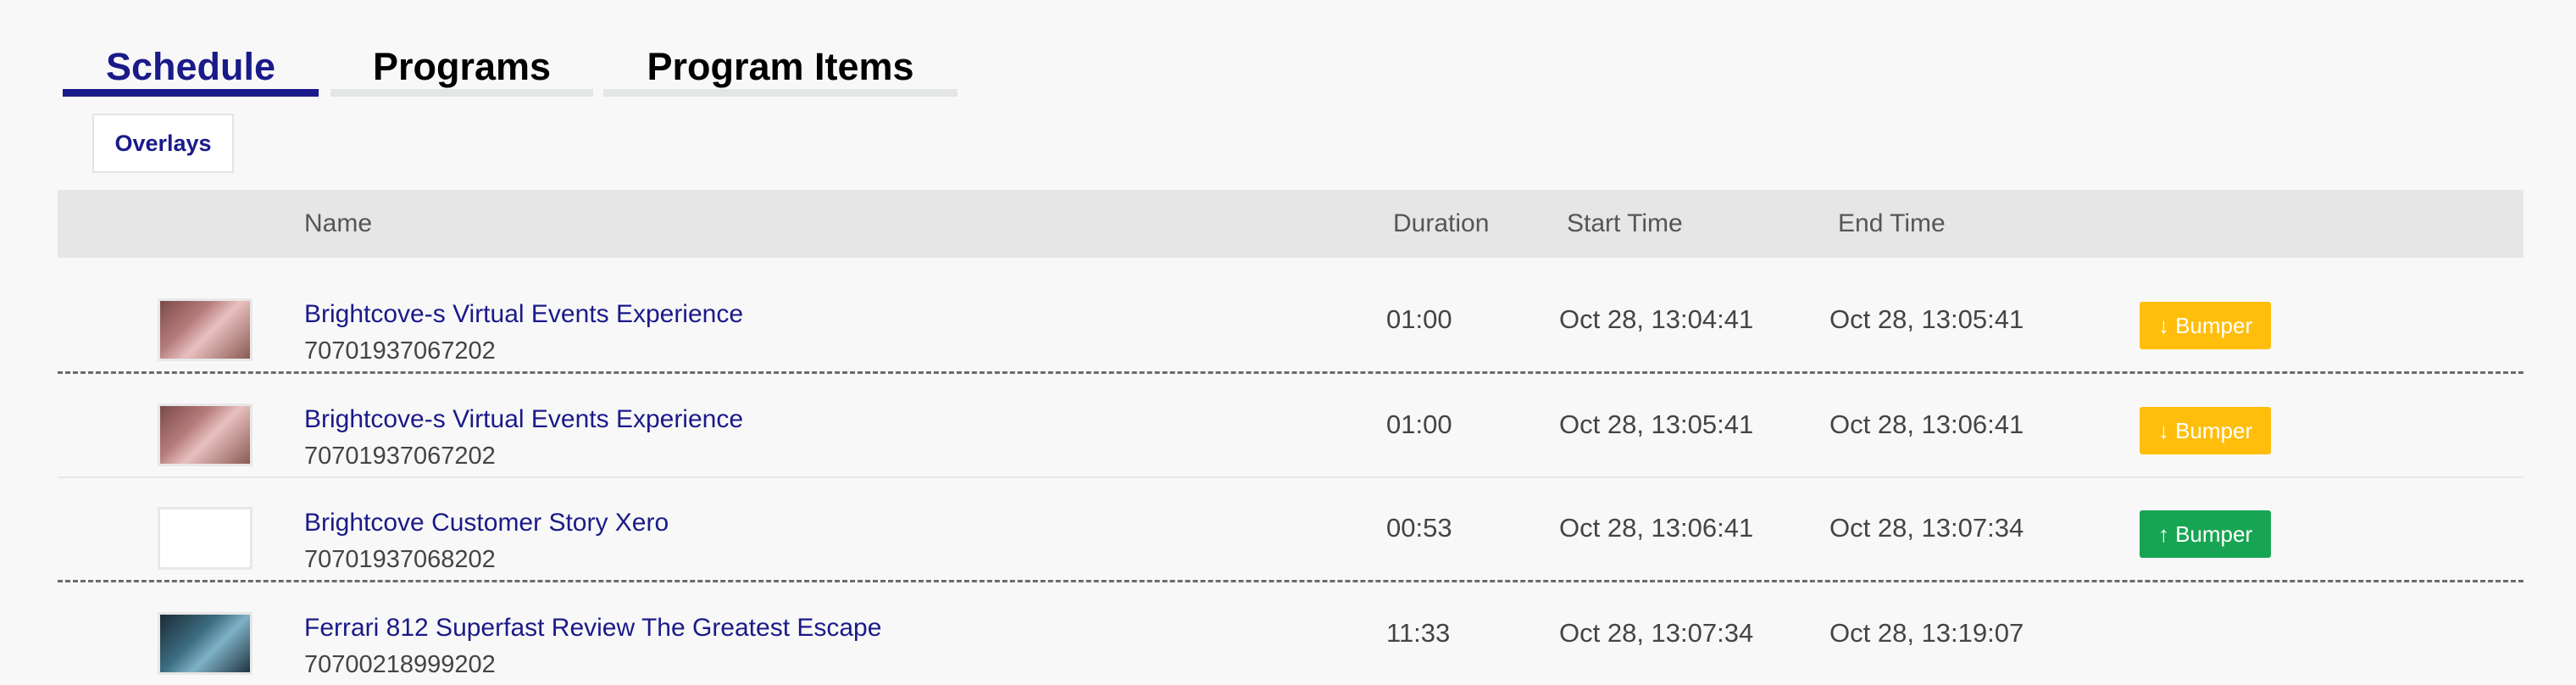 The image size is (2576, 685). I want to click on duration-cell: 11:33, so click(1418, 633).